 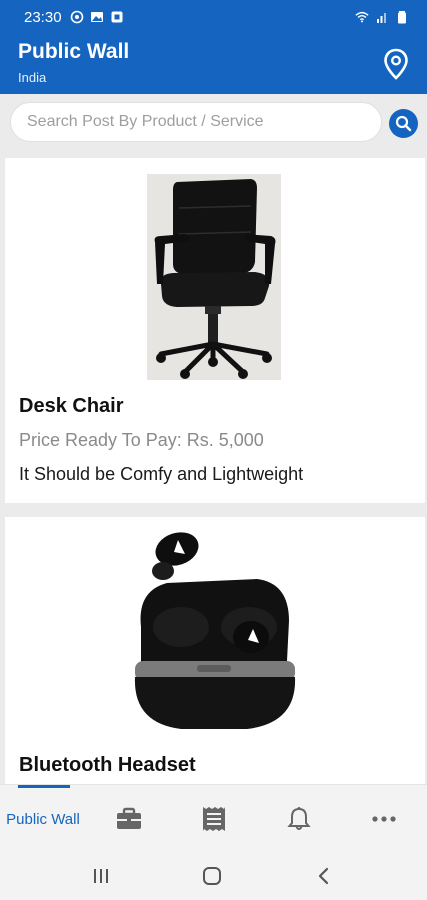 I want to click on post-title: Bluetooth Headset, so click(x=107, y=765).